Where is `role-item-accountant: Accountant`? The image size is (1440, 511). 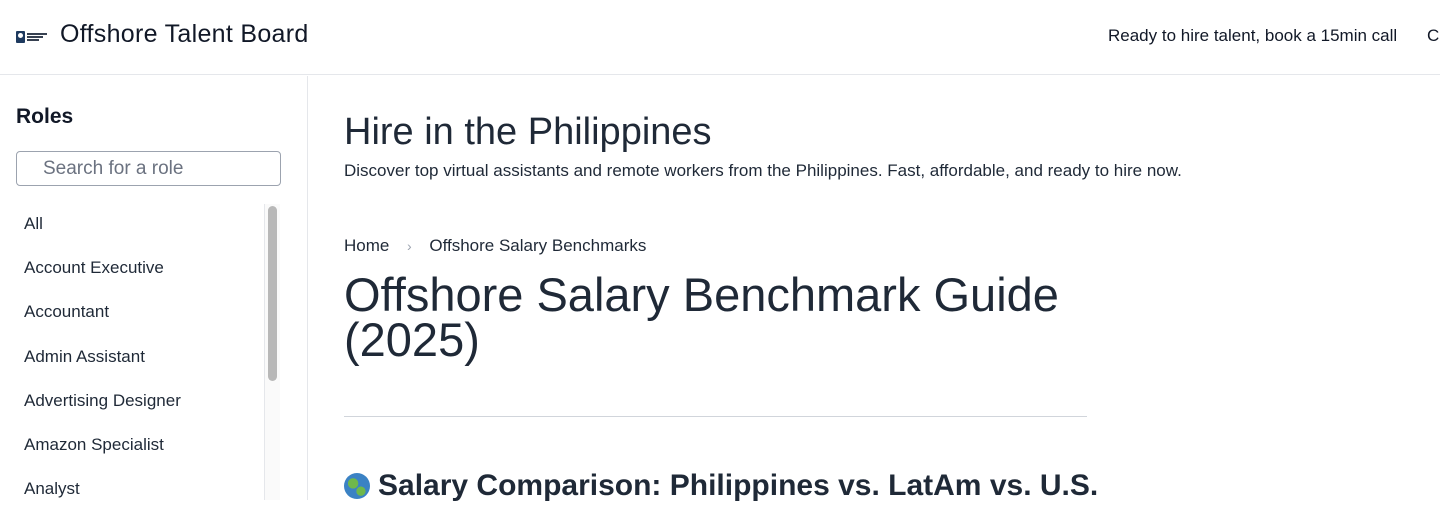
role-item-accountant: Accountant is located at coordinates (132, 312).